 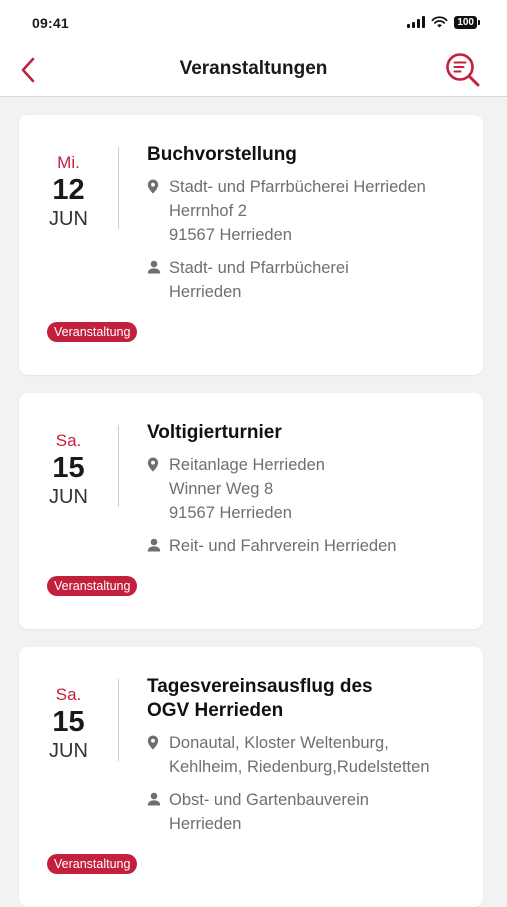 What do you see at coordinates (208, 211) in the screenshot?
I see `location-line: Herrnhof 2` at bounding box center [208, 211].